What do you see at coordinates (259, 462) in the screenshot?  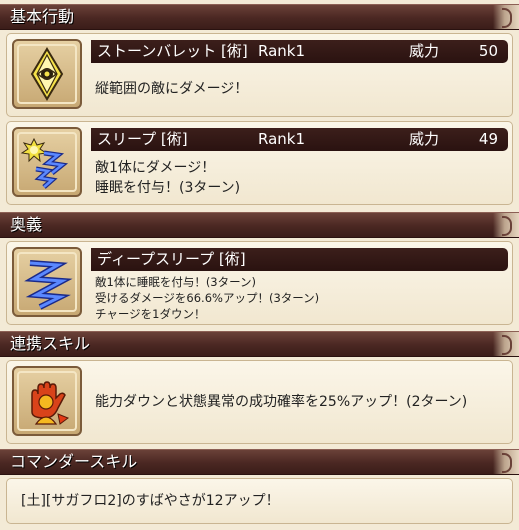 I see `section-header-commander-skill: コマンダースキル` at bounding box center [259, 462].